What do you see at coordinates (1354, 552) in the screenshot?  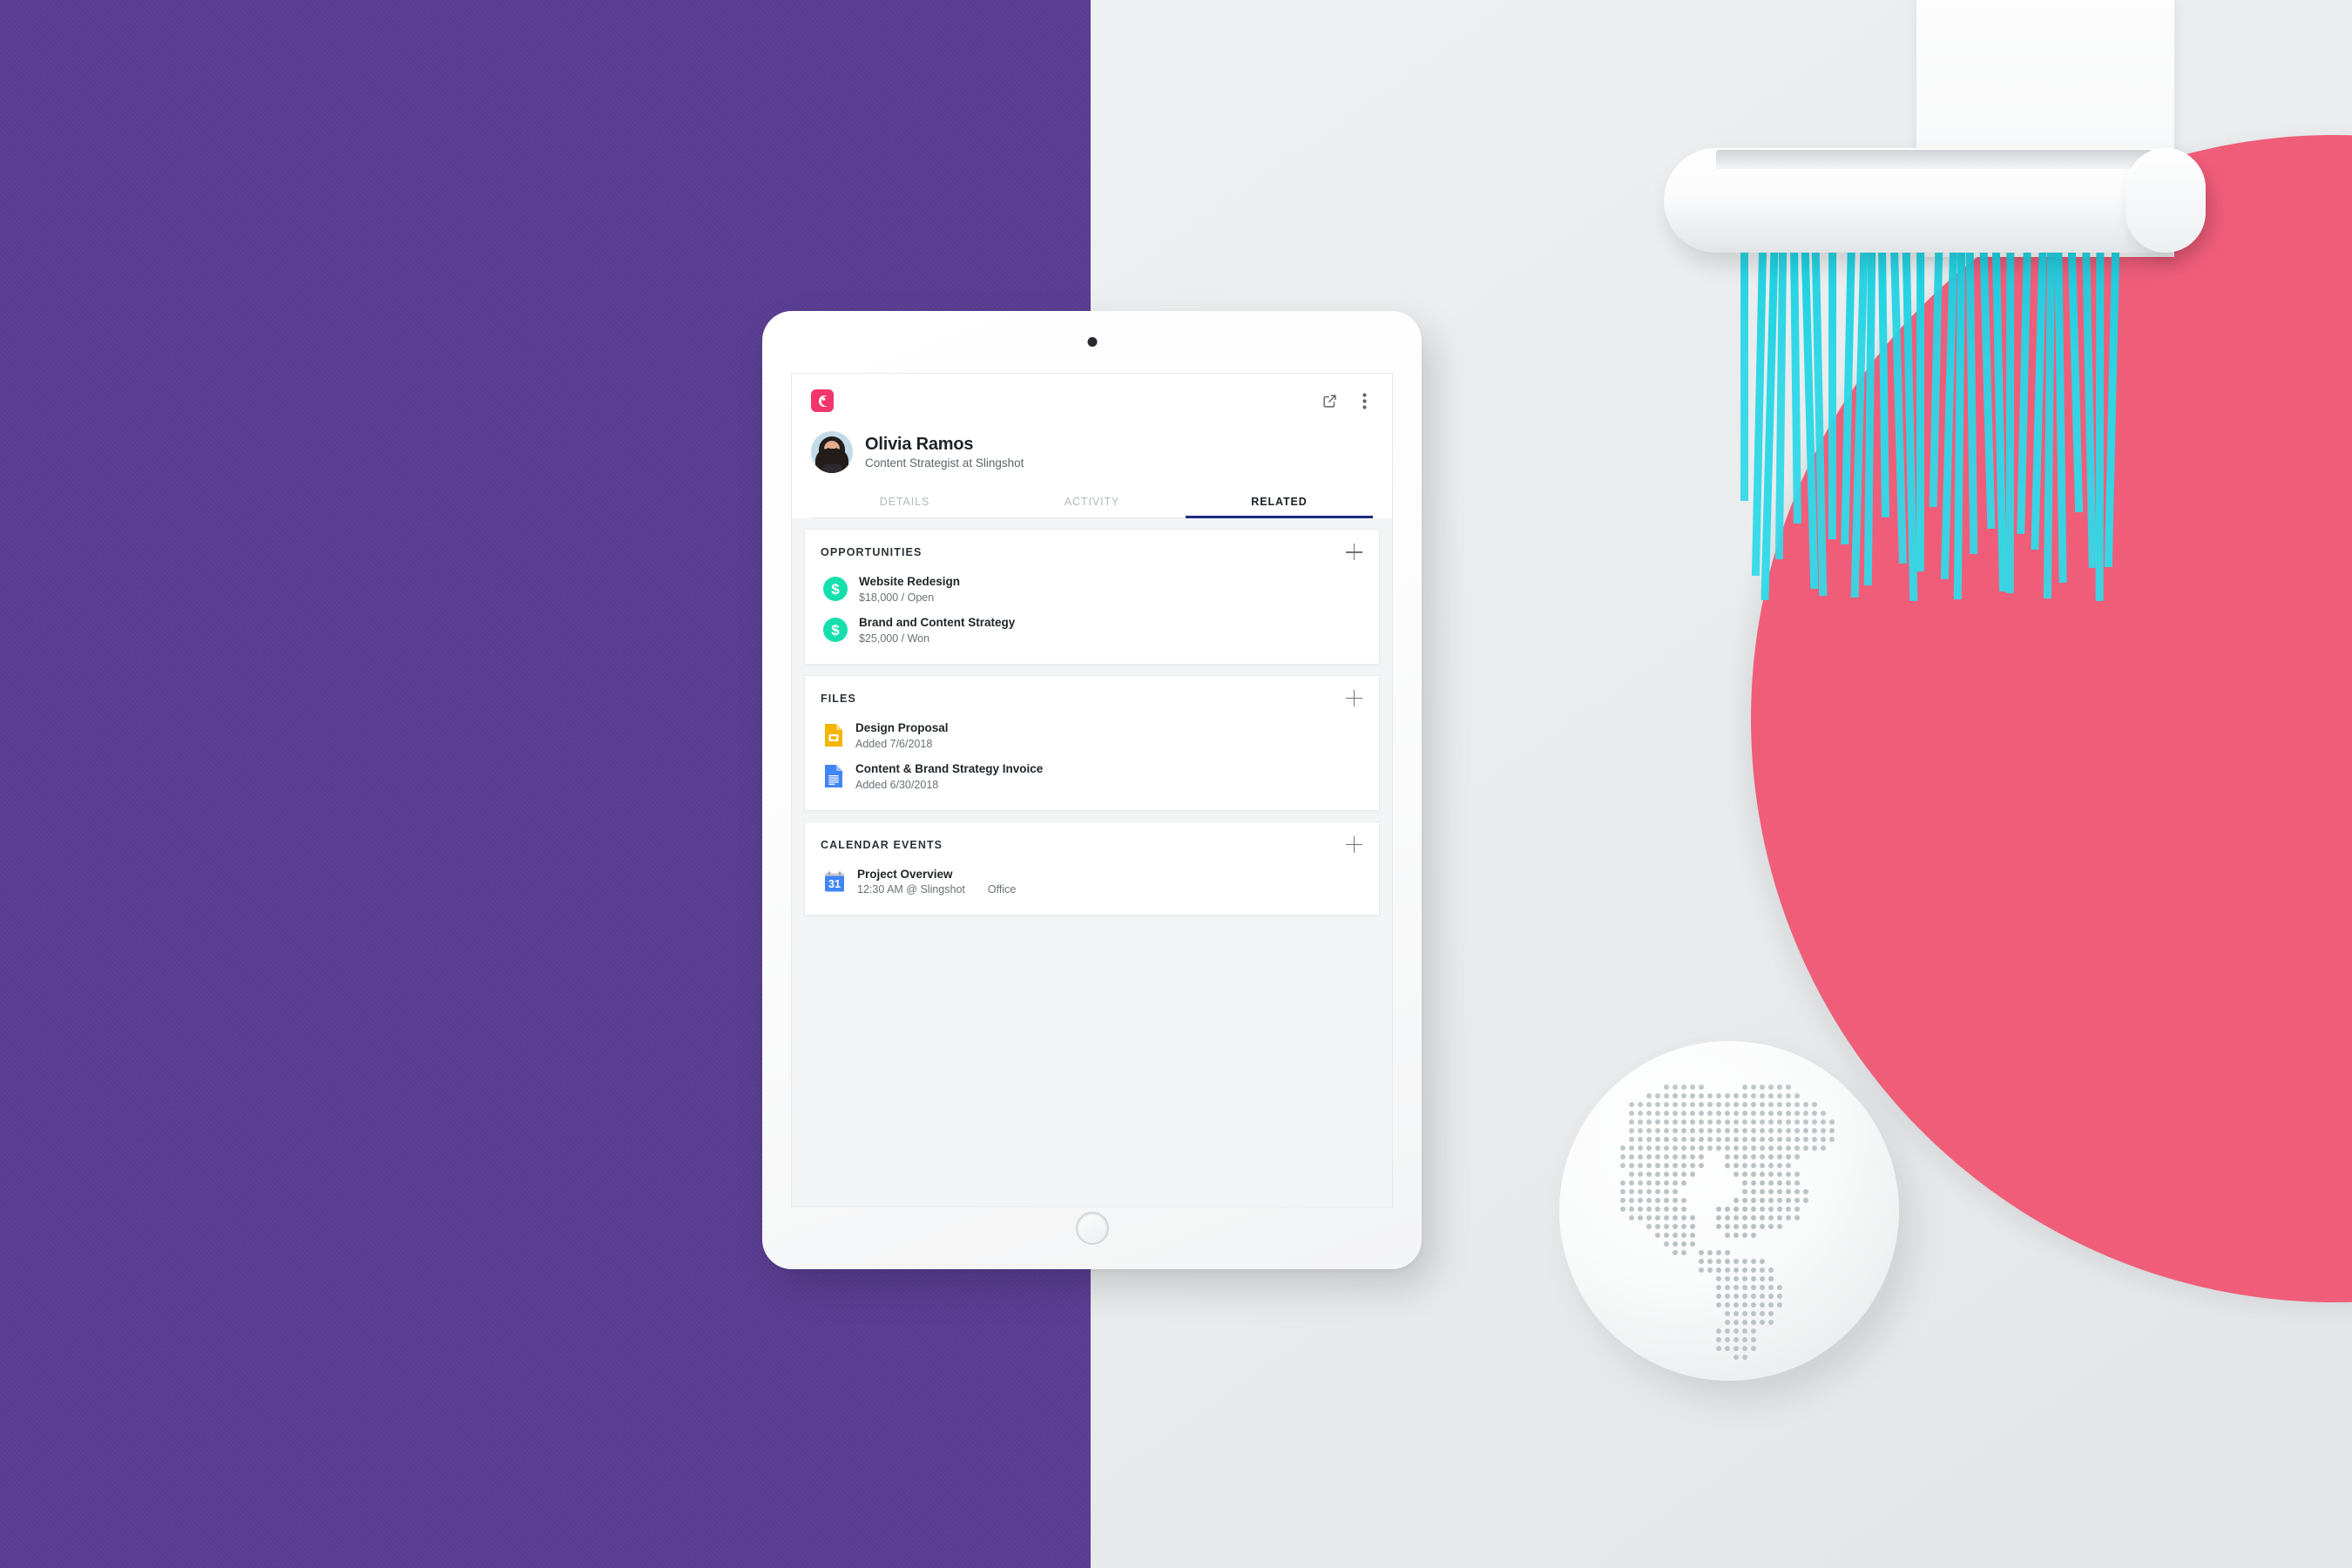 I see `add-opportunities-button` at bounding box center [1354, 552].